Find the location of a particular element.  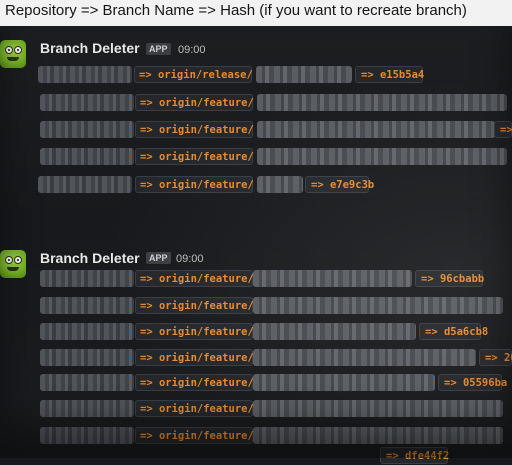

commit-hash: => e15b5a4 is located at coordinates (389, 74).